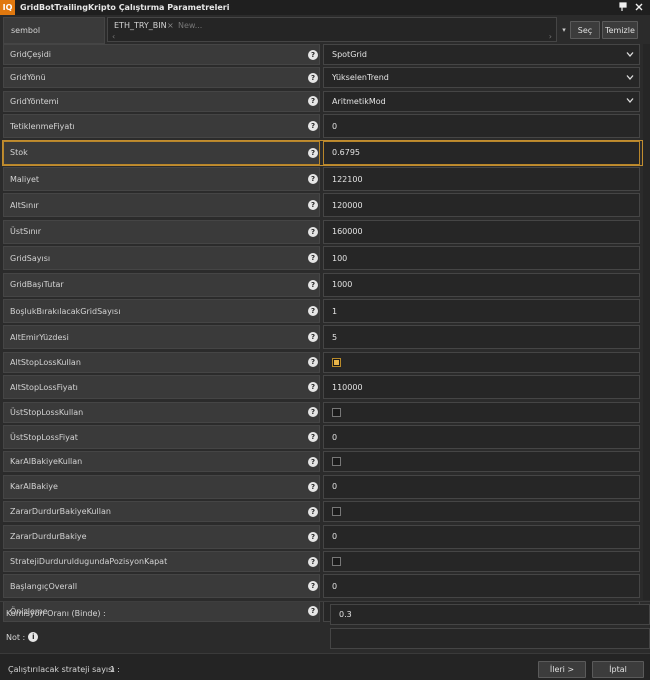 The height and width of the screenshot is (680, 650). I want to click on param-row: KarAlBakiye? 0, so click(323, 486).